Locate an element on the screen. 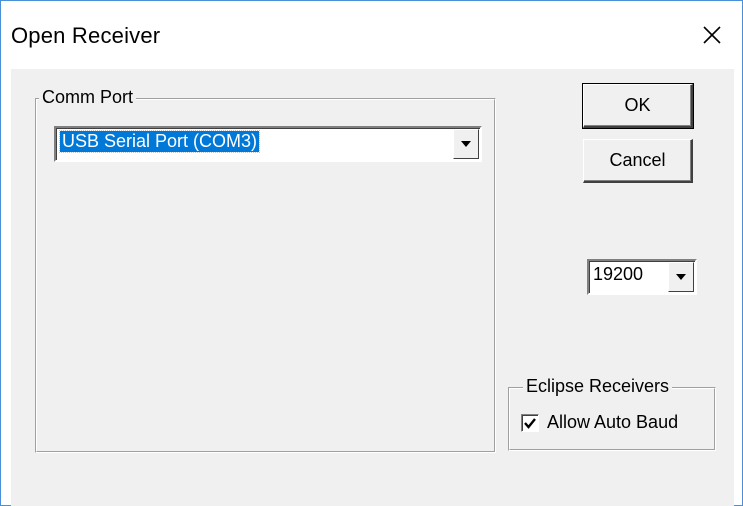 The image size is (743, 506). checkmark-icon is located at coordinates (530, 423).